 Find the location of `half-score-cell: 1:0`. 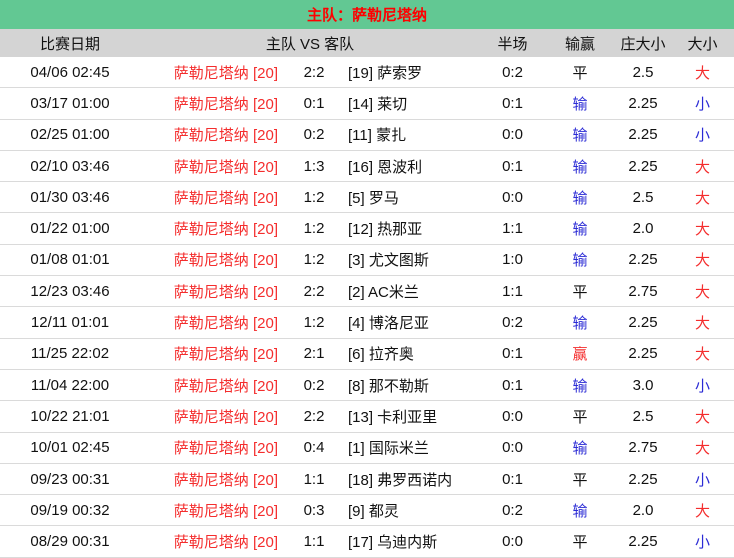

half-score-cell: 1:0 is located at coordinates (512, 260).